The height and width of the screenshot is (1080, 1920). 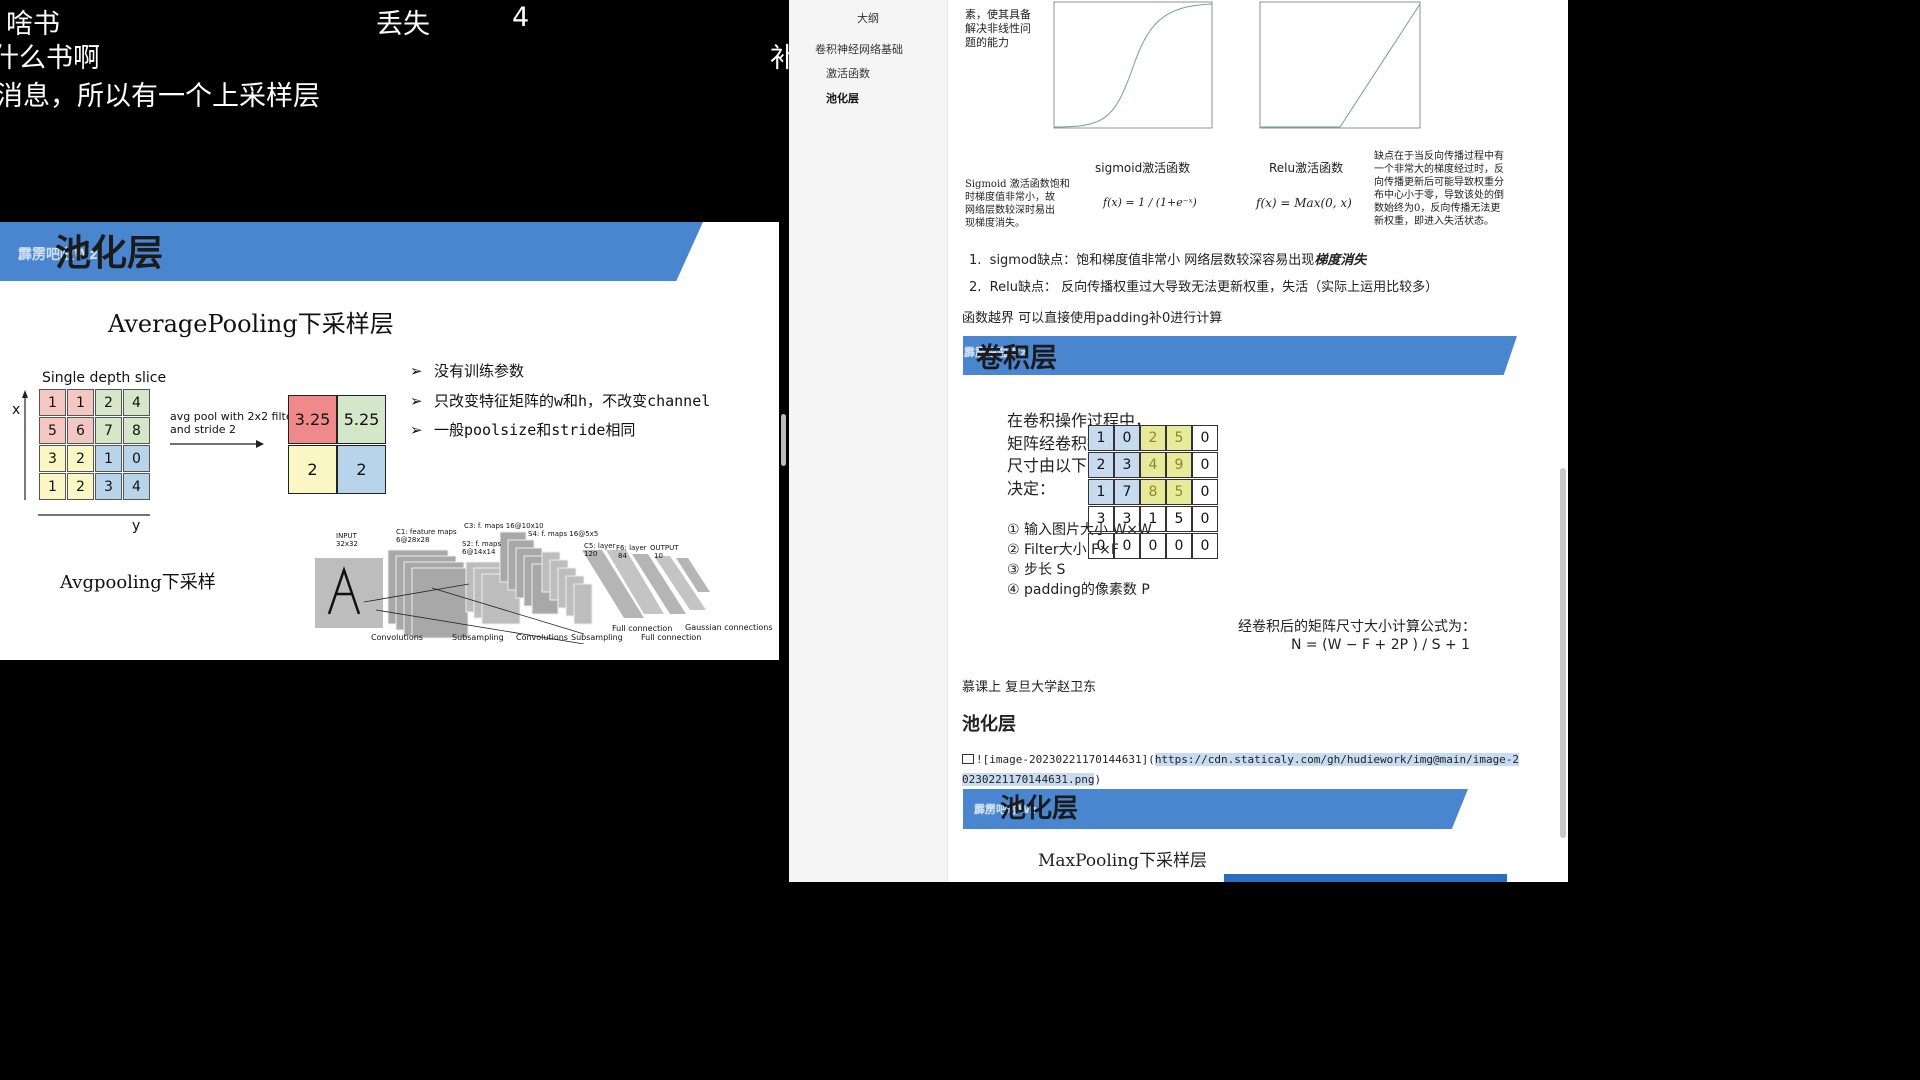 What do you see at coordinates (631, 548) in the screenshot?
I see `lenet-label: F6: layer` at bounding box center [631, 548].